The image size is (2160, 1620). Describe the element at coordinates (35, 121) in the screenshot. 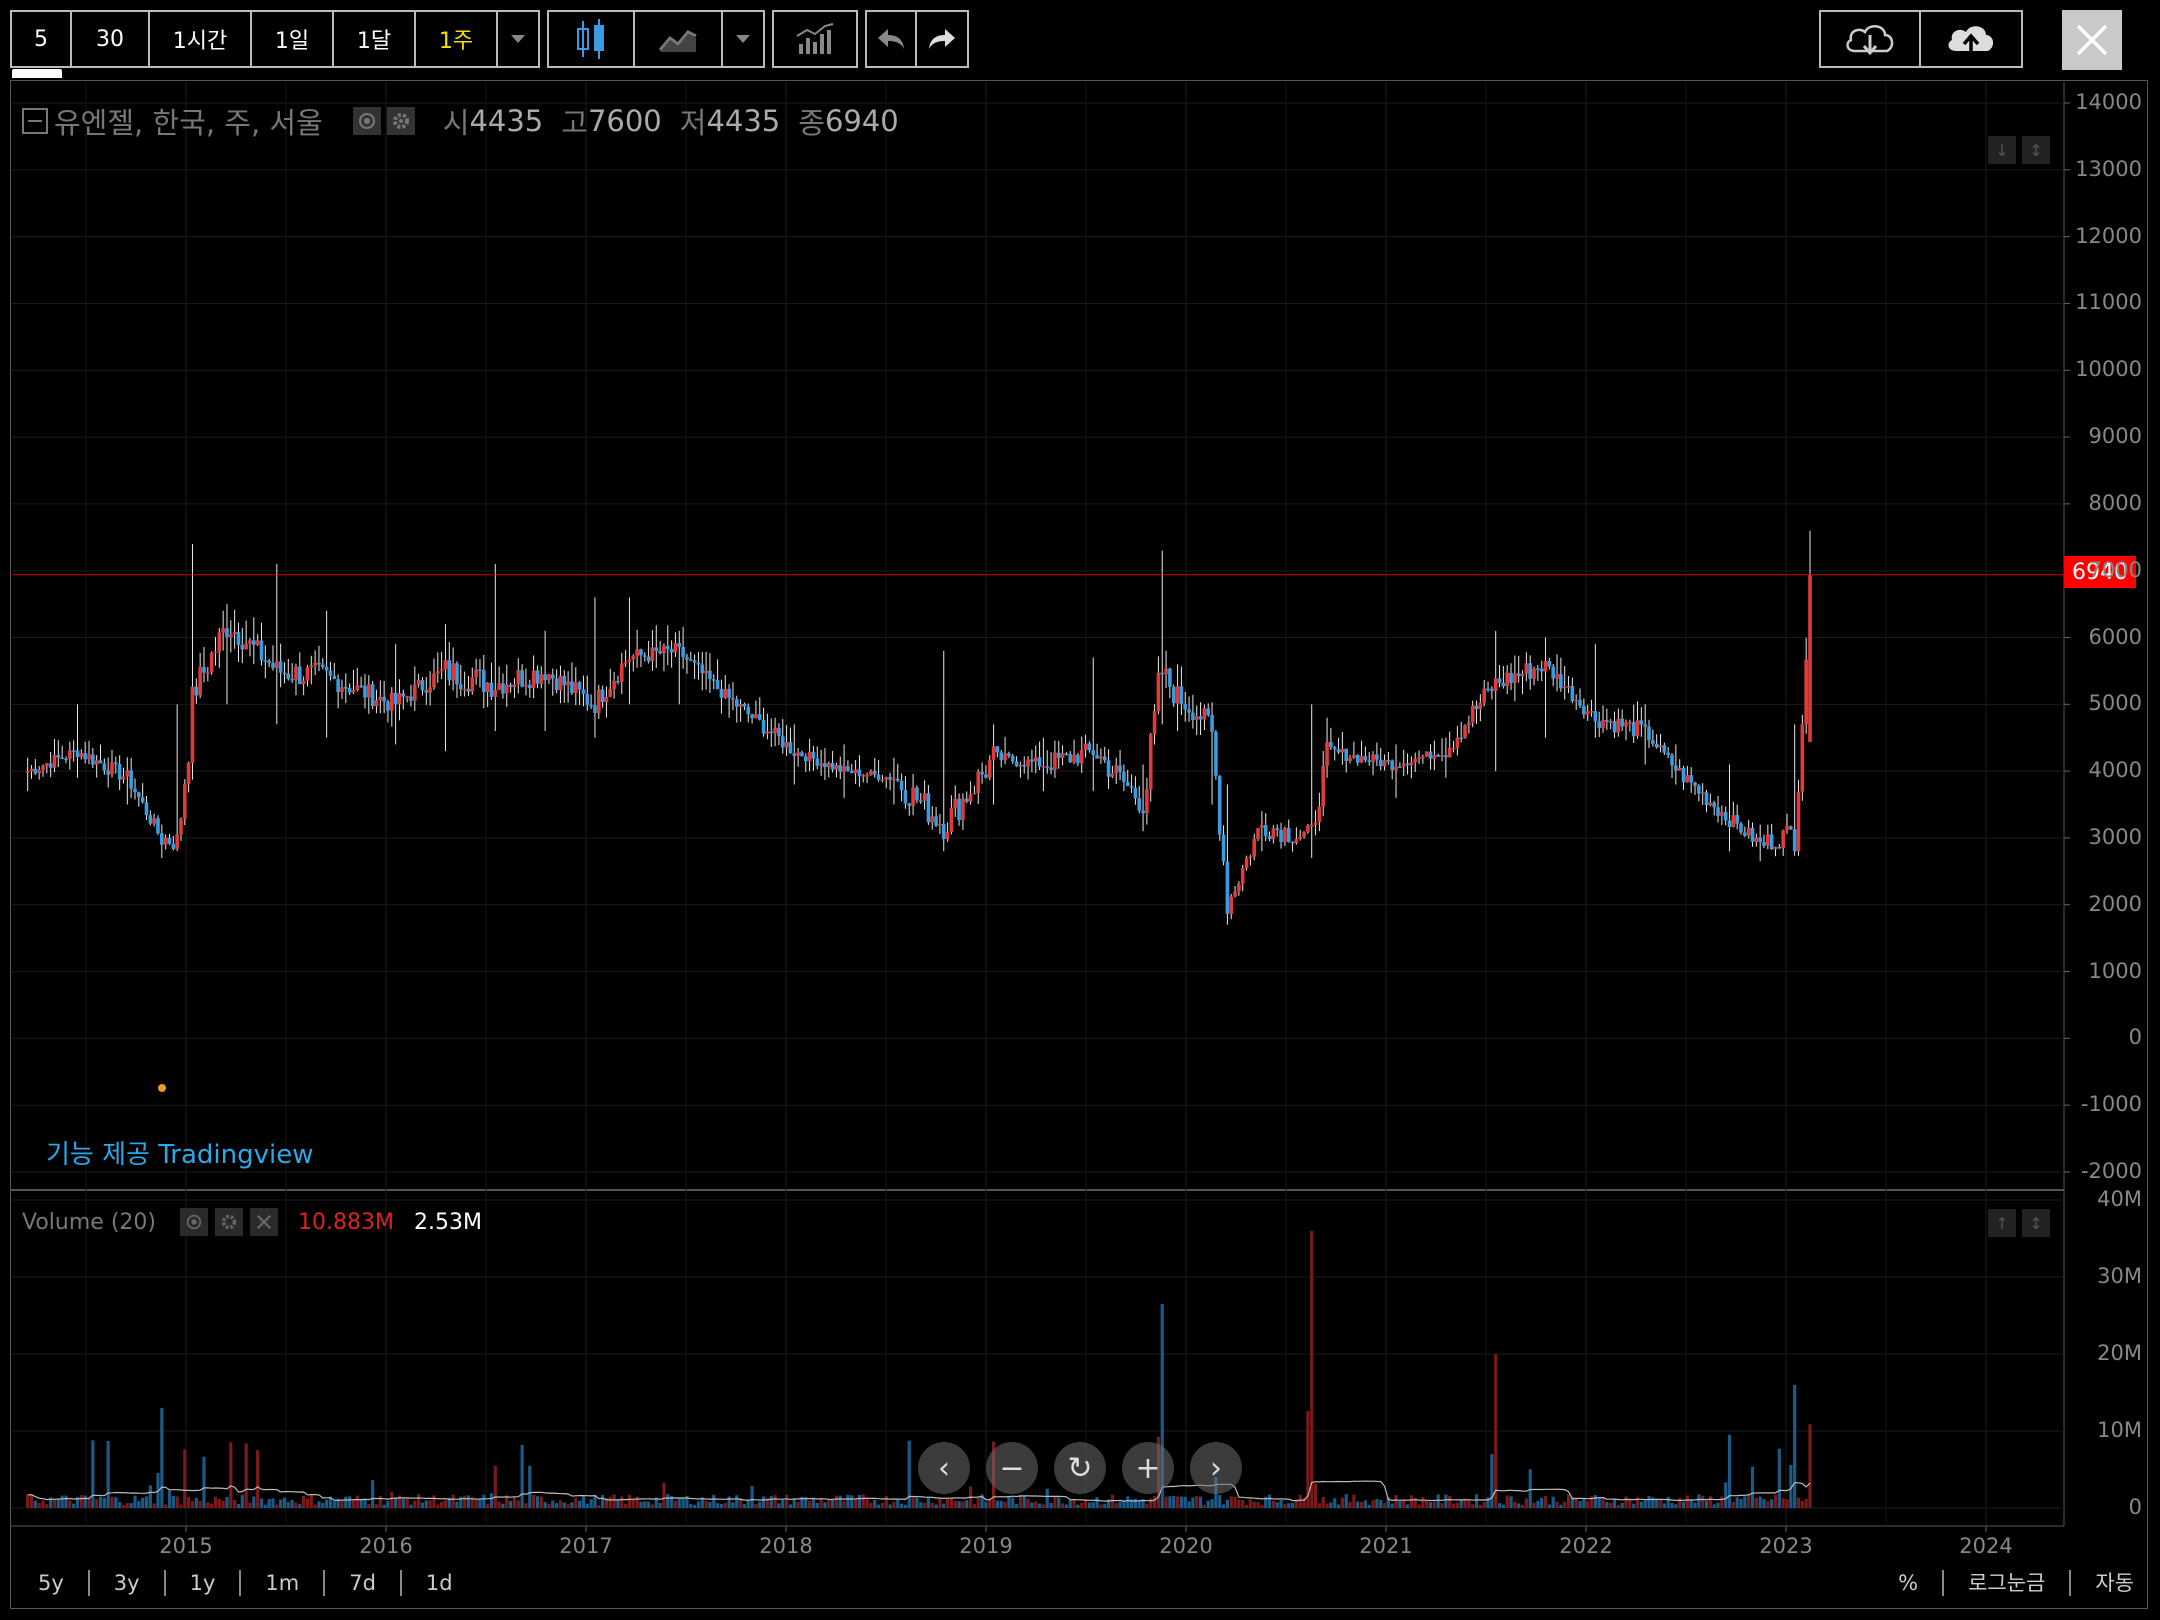

I see `collapse-legend-icon` at that location.